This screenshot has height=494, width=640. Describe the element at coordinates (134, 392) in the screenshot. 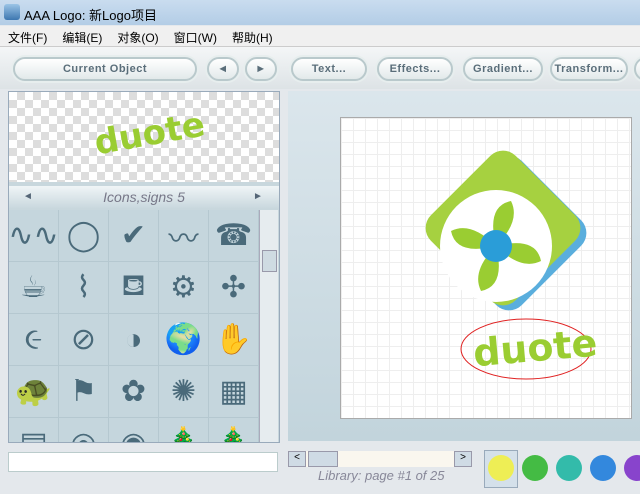

I see `library-icon: ✿` at that location.